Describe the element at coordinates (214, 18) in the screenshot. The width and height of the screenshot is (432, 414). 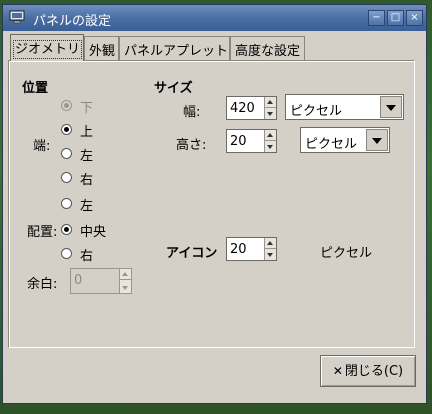
I see `titlebar: パネルの設定 − □ ×` at that location.